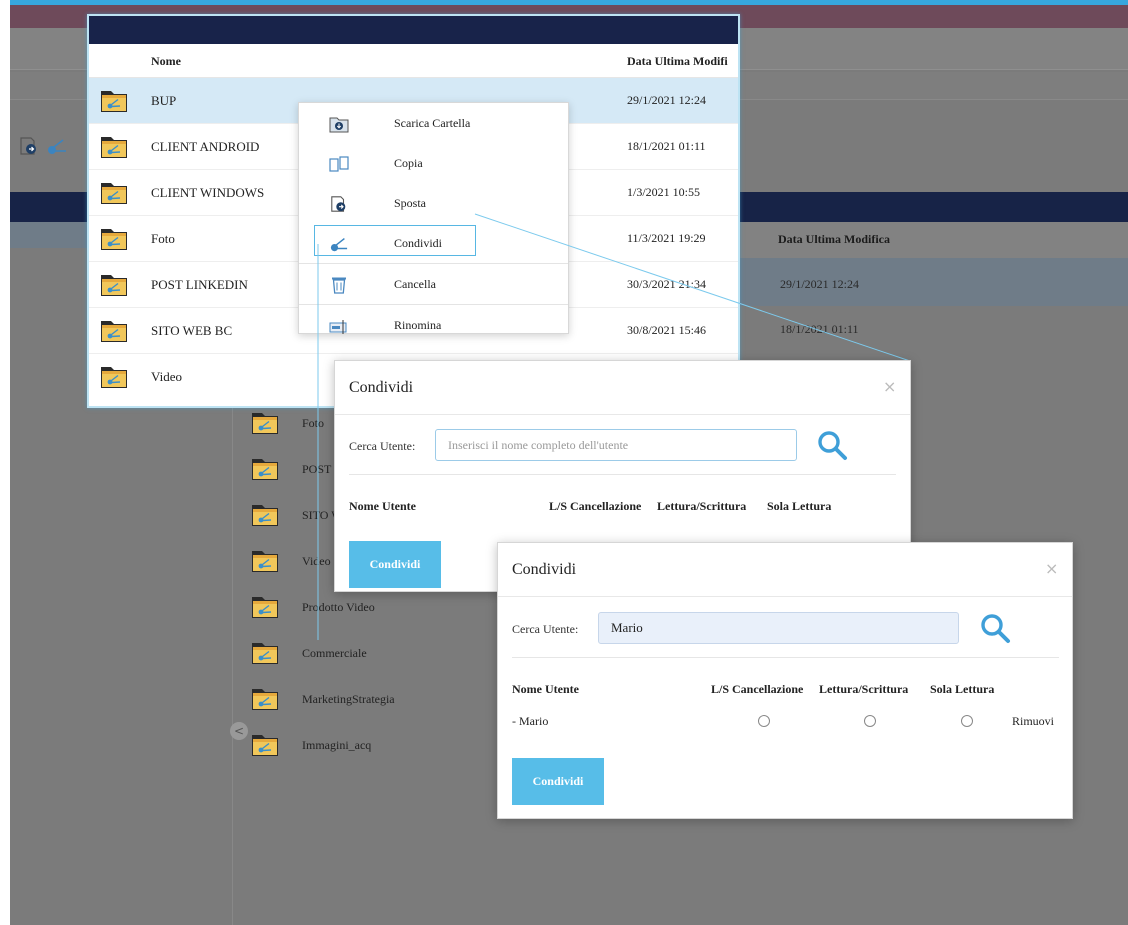  Describe the element at coordinates (338, 606) in the screenshot. I see `list-item-label: Prodotto Video` at that location.